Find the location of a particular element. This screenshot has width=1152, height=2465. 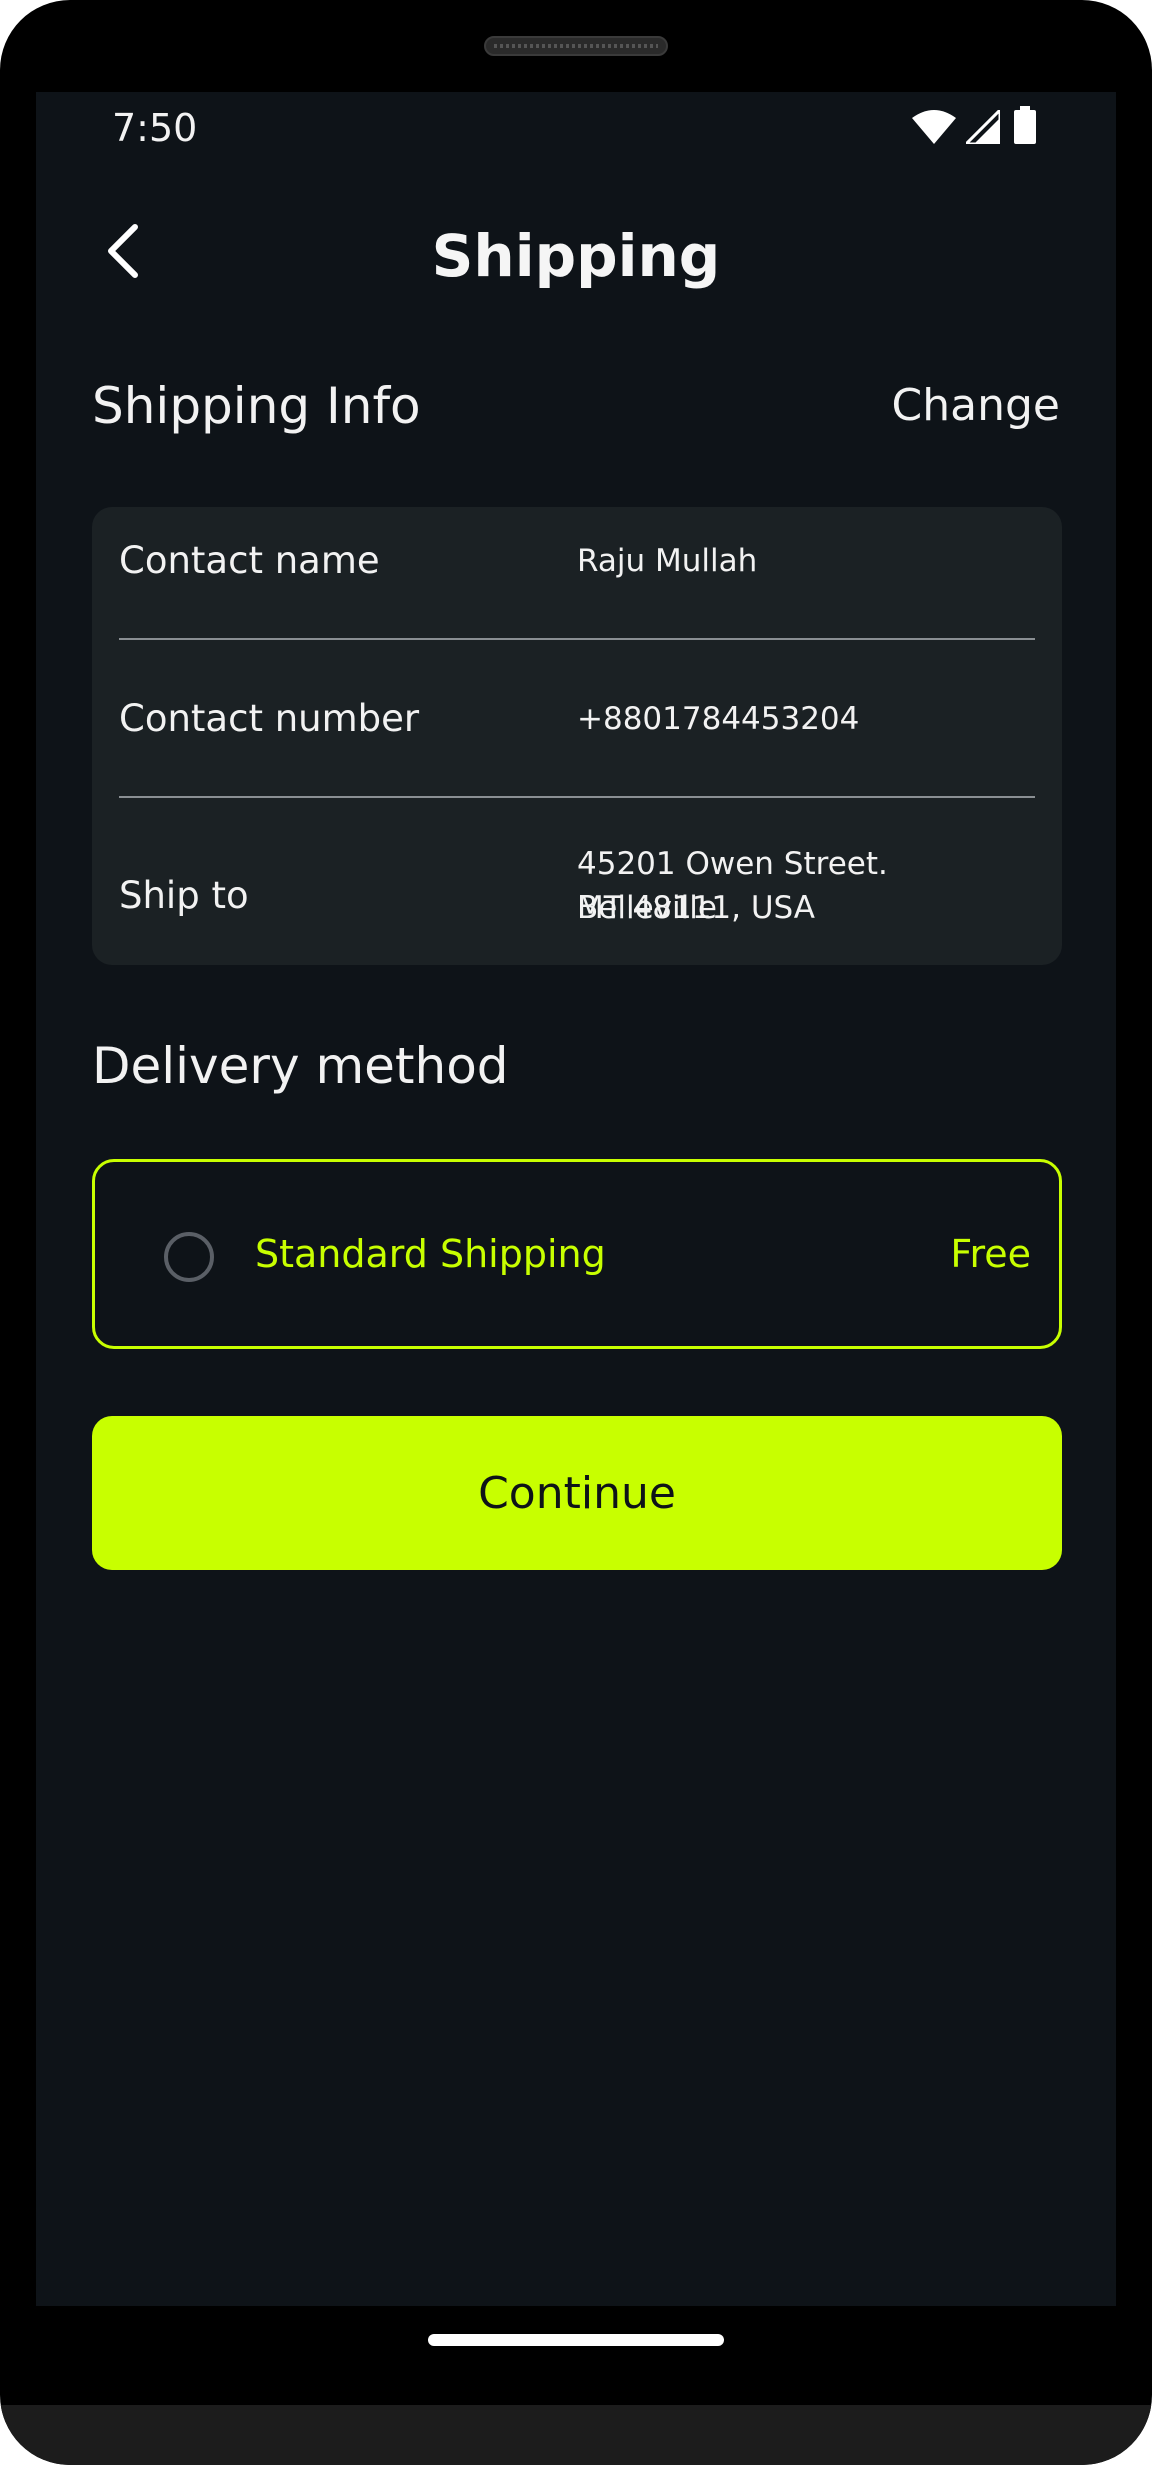

contact-number-label: Contact number is located at coordinates (269, 718).